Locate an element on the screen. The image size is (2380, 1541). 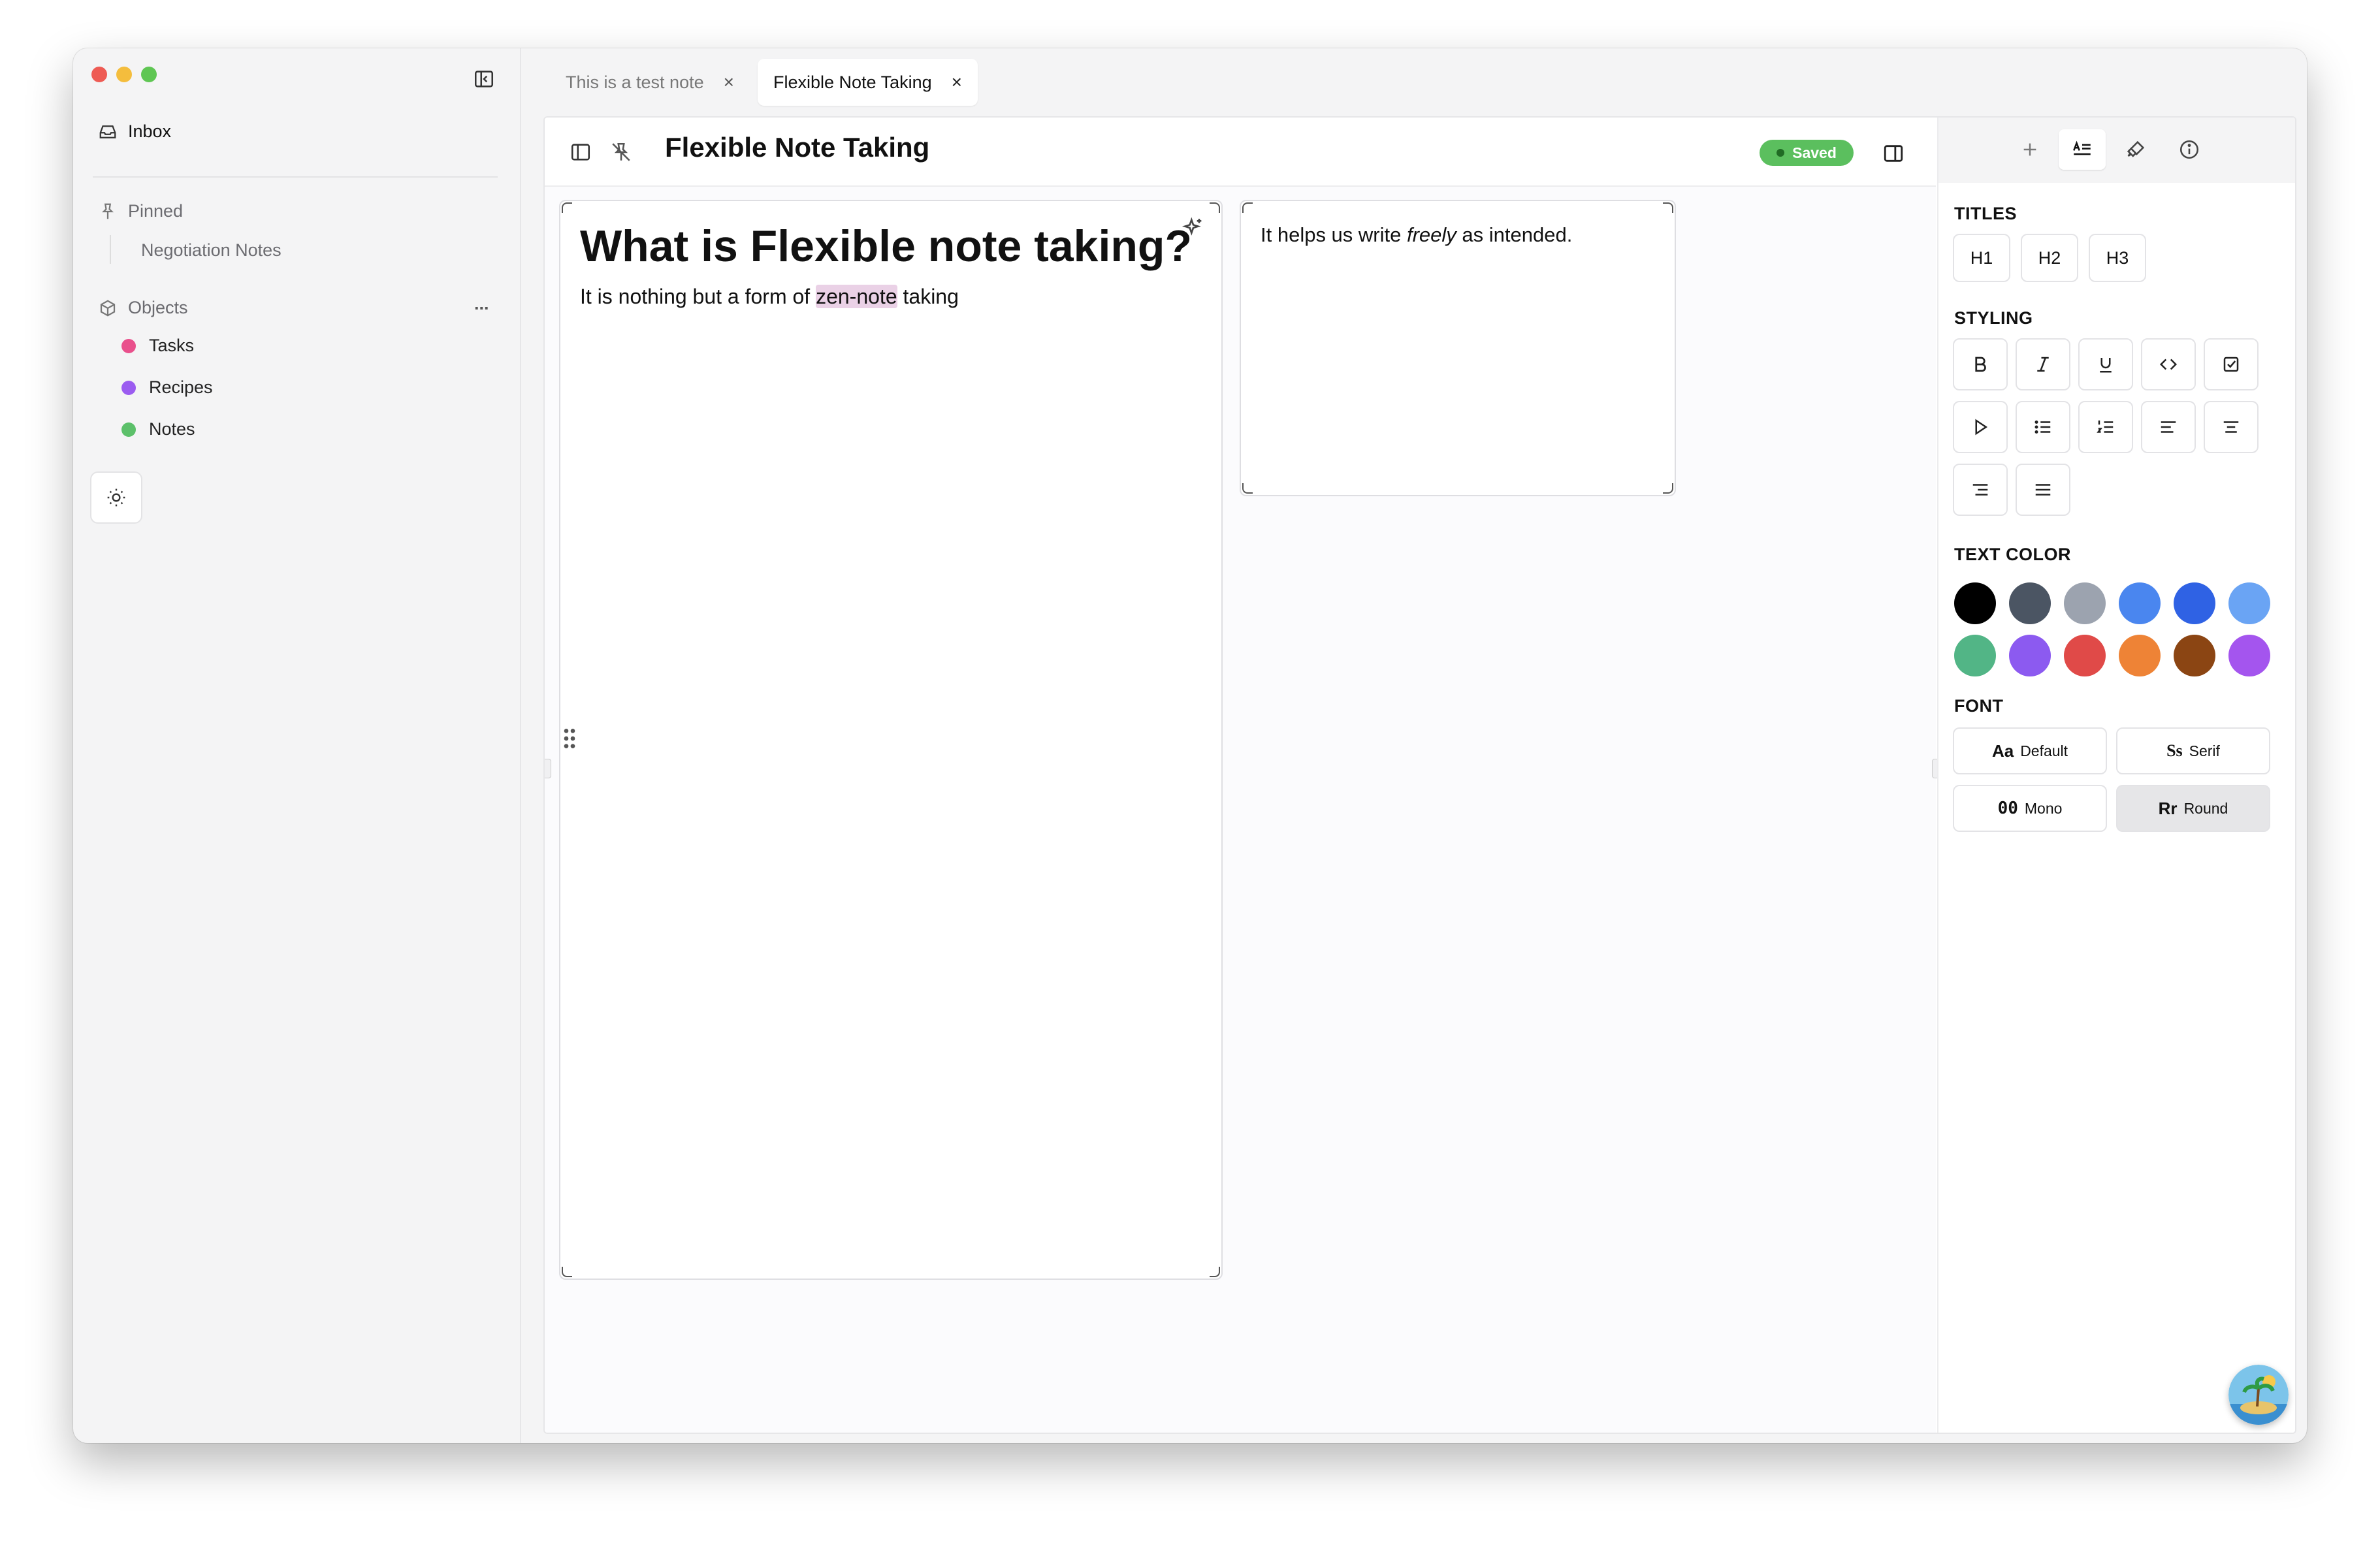
font-serif-button: Ss Serif is located at coordinates (2193, 750).